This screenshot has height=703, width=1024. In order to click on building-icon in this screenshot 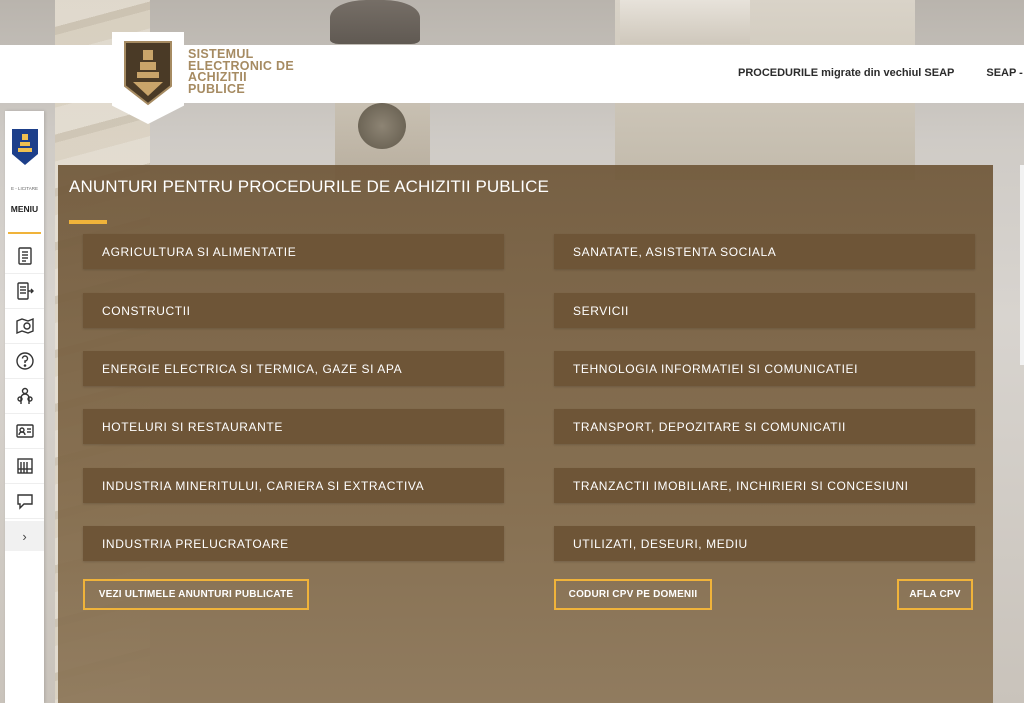, I will do `click(24, 466)`.